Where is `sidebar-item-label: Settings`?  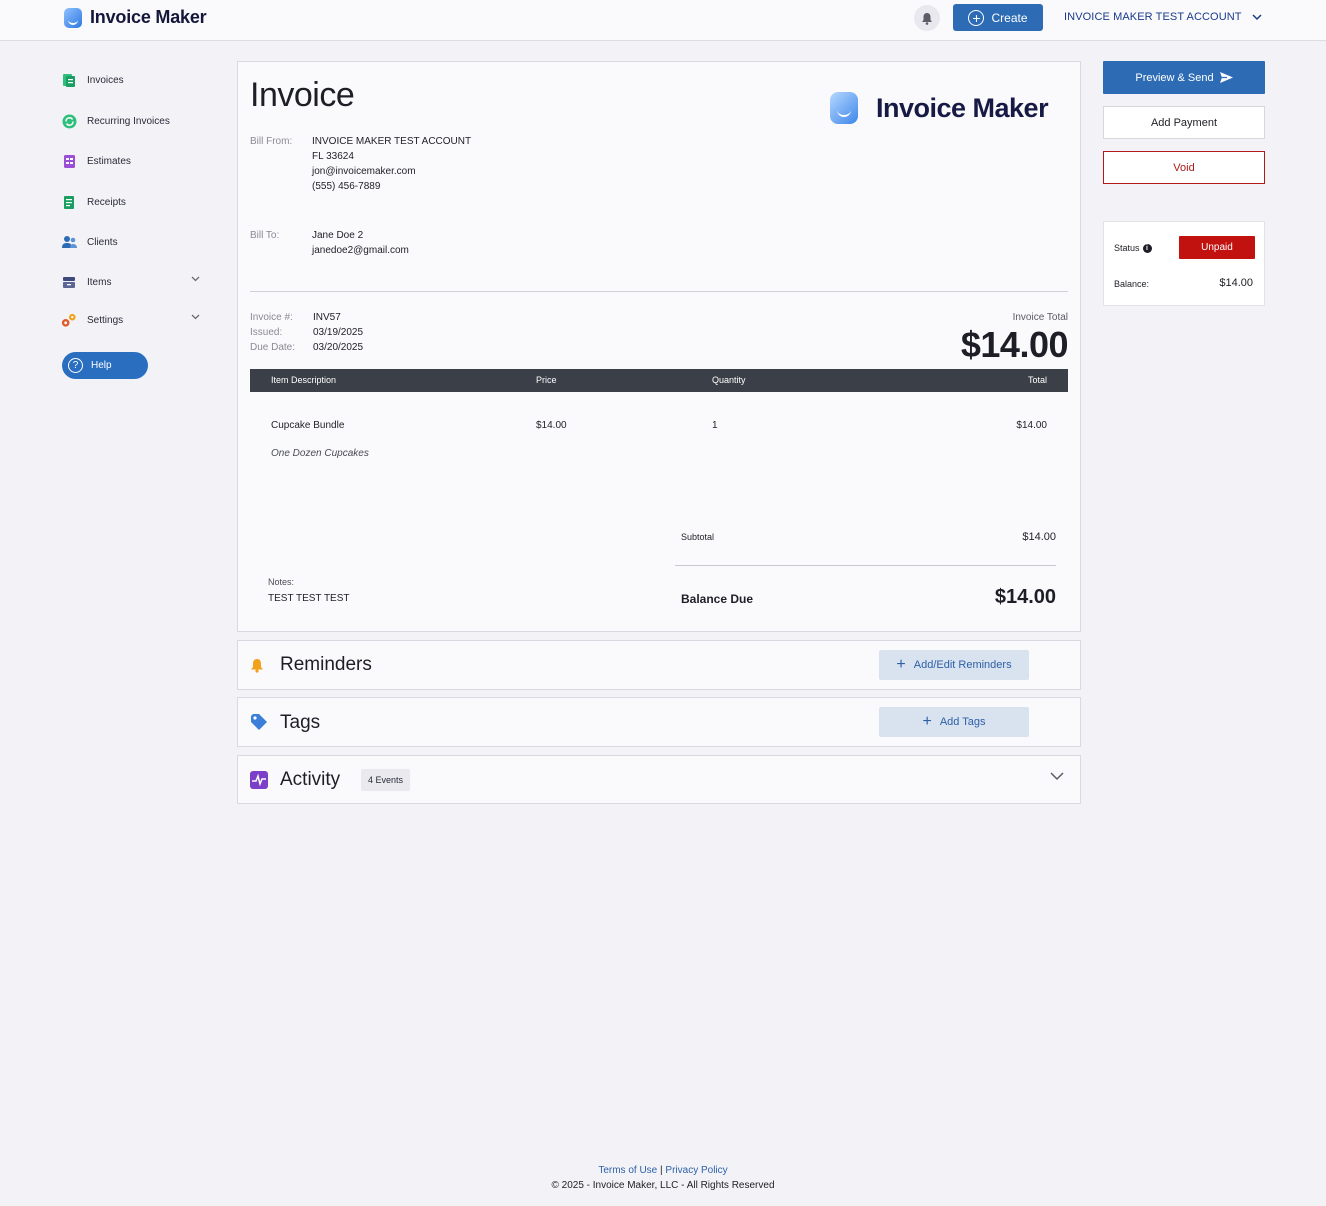
sidebar-item-label: Settings is located at coordinates (105, 320).